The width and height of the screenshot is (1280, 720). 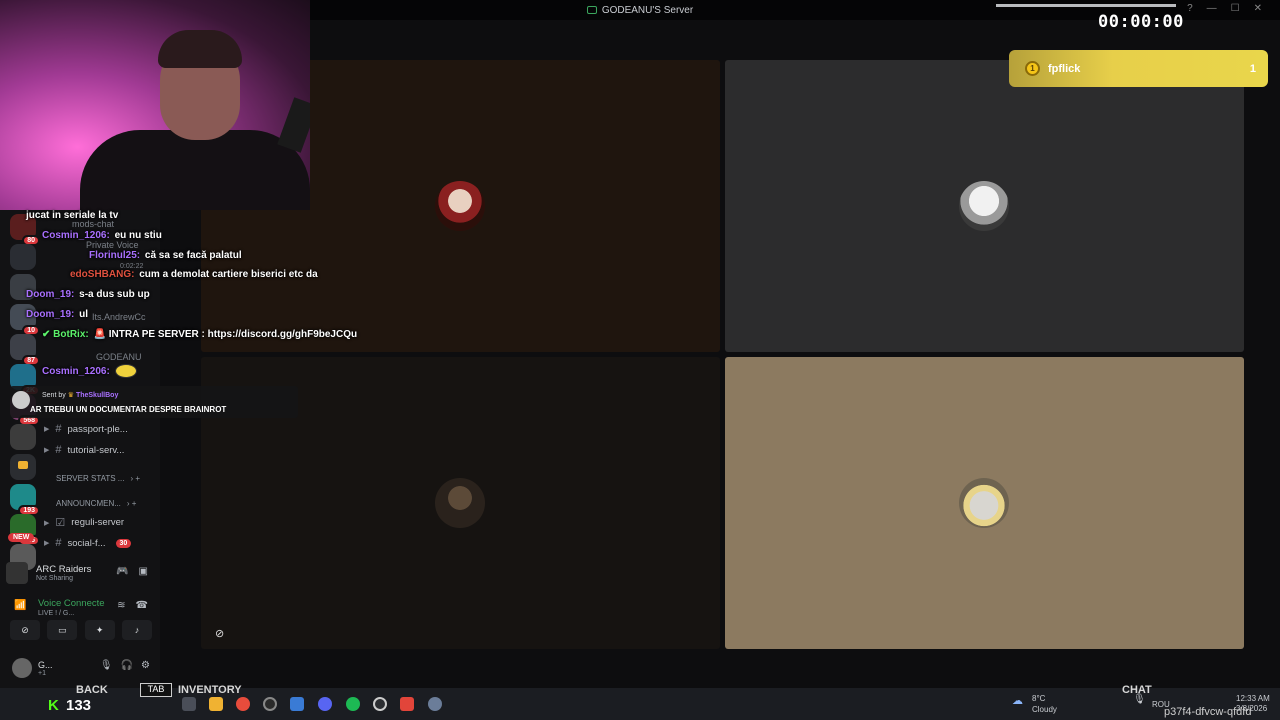 What do you see at coordinates (92, 690) in the screenshot?
I see `back-hint: BACK` at bounding box center [92, 690].